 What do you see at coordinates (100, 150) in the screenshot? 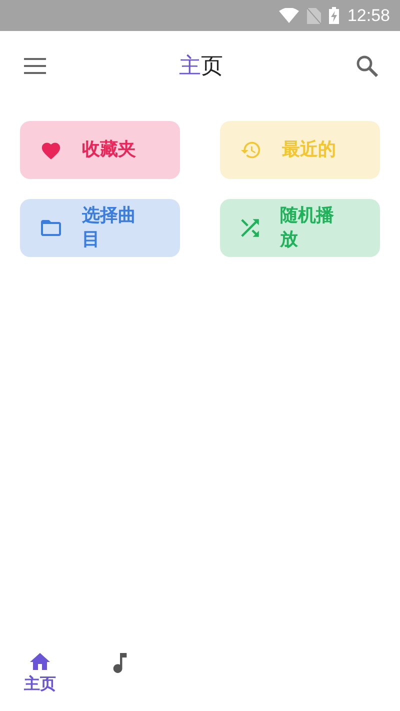
I see `favorite-card: 收藏夹` at bounding box center [100, 150].